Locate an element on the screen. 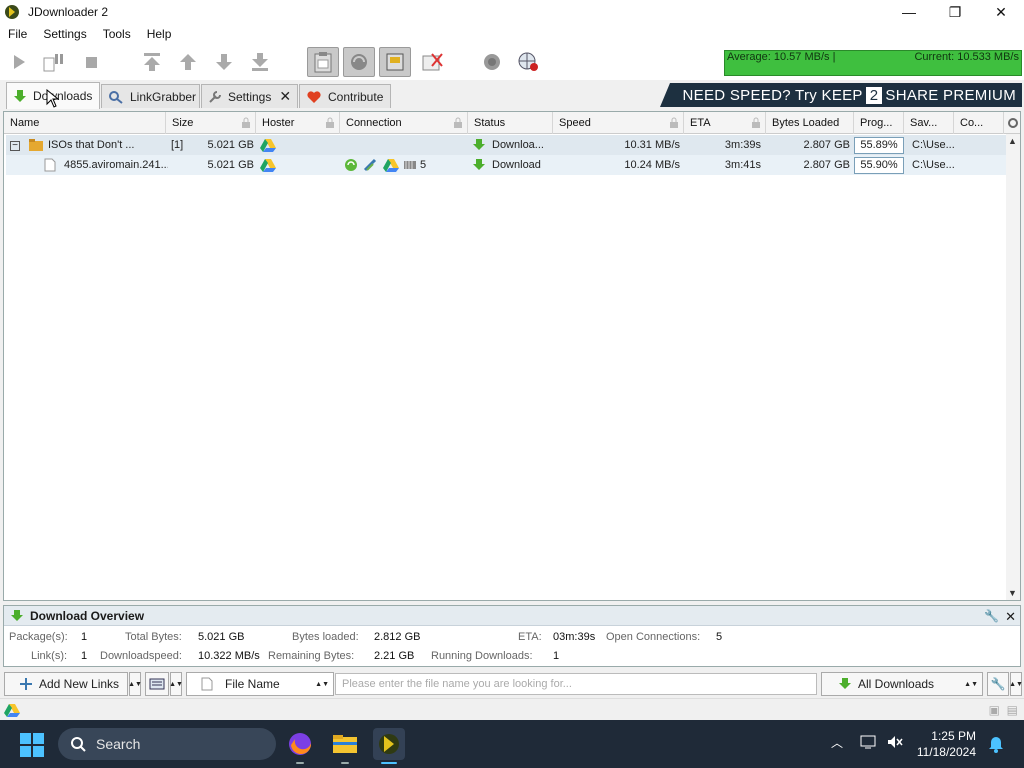 The image size is (1024, 768). column-connection: Connection is located at coordinates (404, 123).